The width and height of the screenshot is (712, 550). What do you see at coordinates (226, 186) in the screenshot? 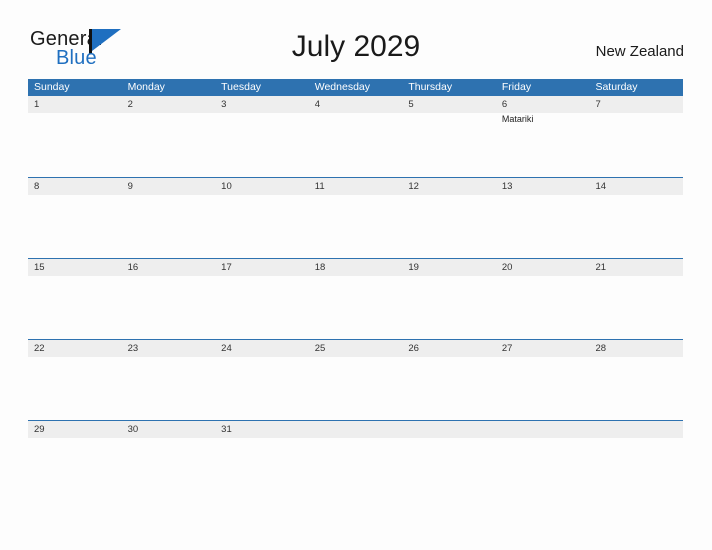
I see `day-number: 10` at bounding box center [226, 186].